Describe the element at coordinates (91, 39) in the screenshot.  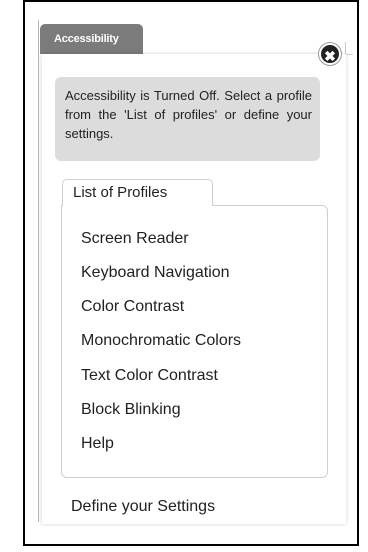
I see `accessibility-tab: Accessibility` at that location.